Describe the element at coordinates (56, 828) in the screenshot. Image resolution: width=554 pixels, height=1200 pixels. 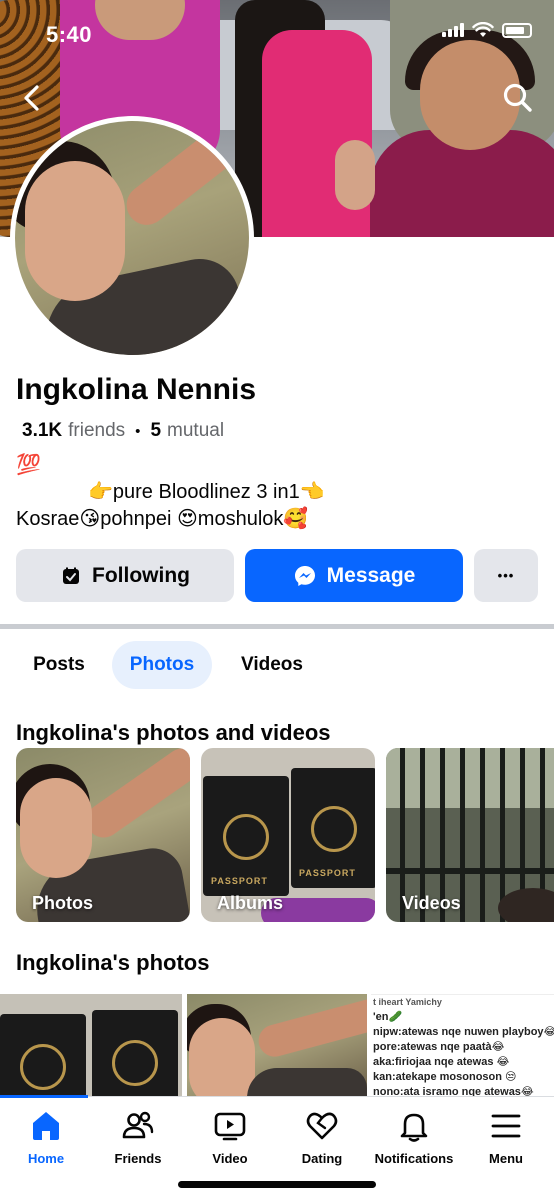
I see `tile-photo-face` at that location.